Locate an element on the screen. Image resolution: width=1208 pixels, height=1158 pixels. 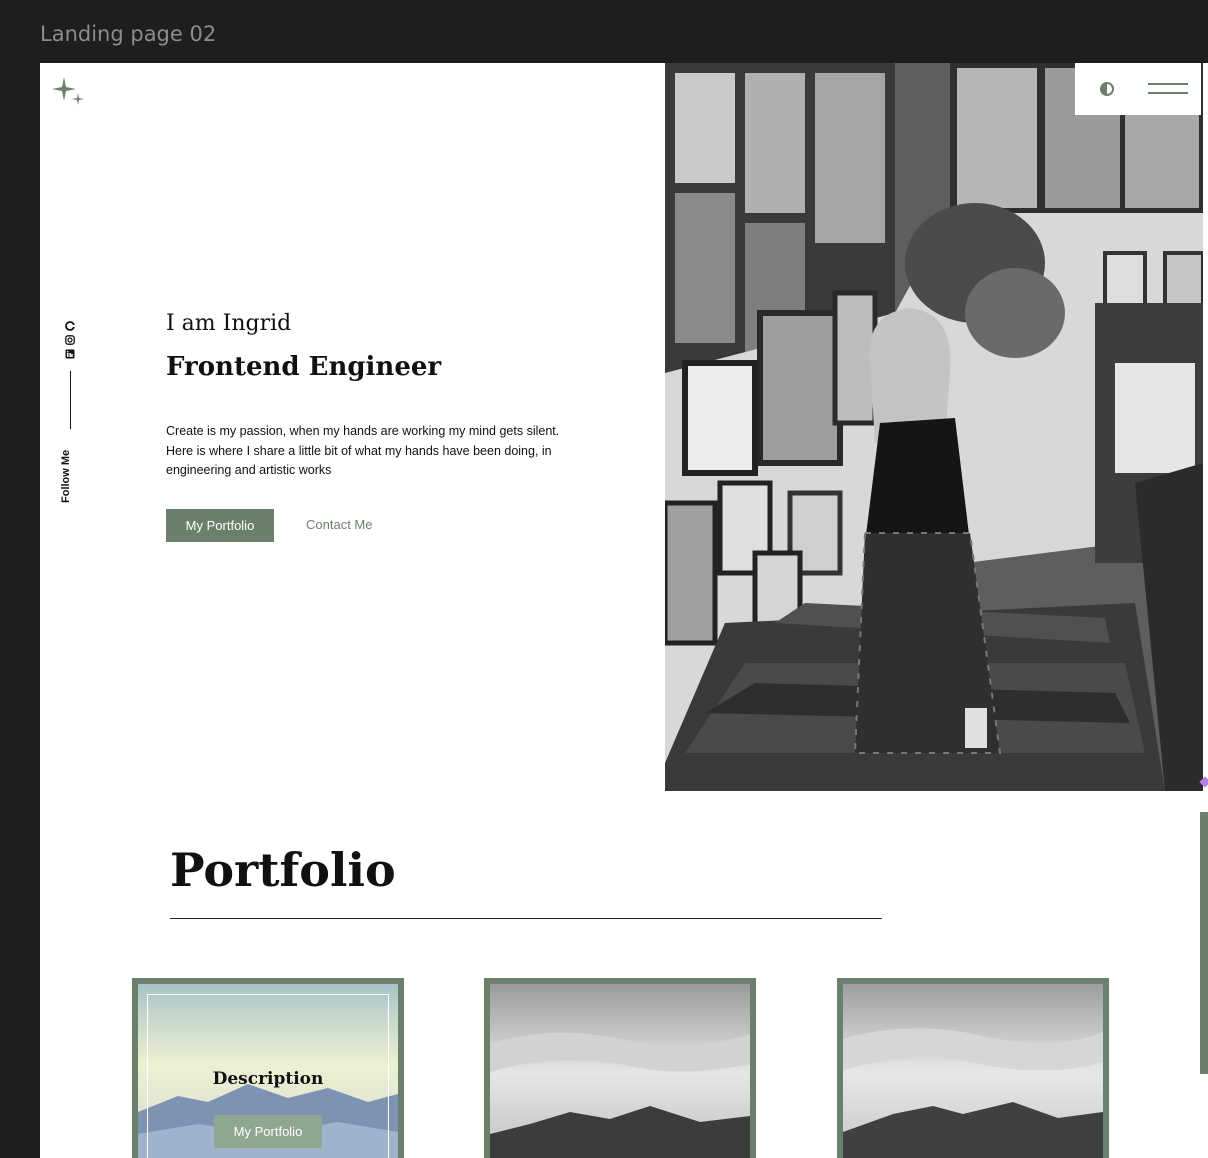
hero-role: Frontend Engineer is located at coordinates (304, 367).